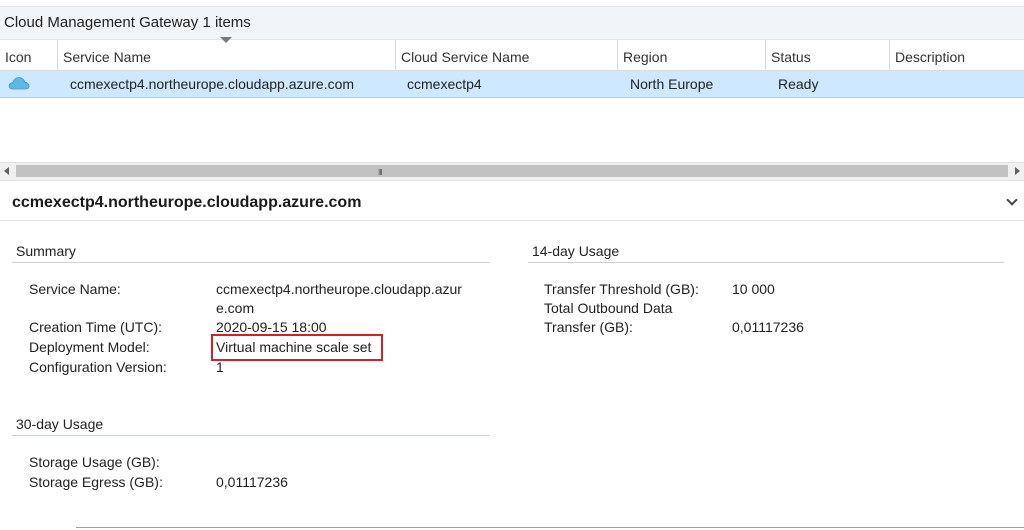 Image resolution: width=1024 pixels, height=530 pixels. I want to click on highlight-annotation-box, so click(297, 347).